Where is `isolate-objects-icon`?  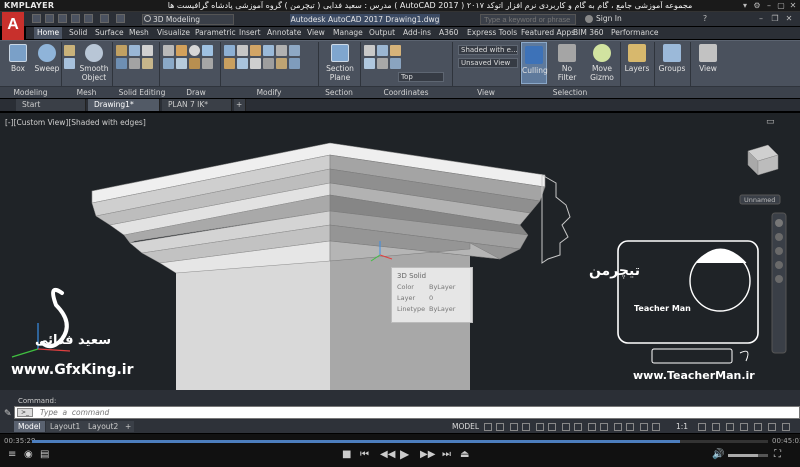 isolate-objects-icon is located at coordinates (758, 427).